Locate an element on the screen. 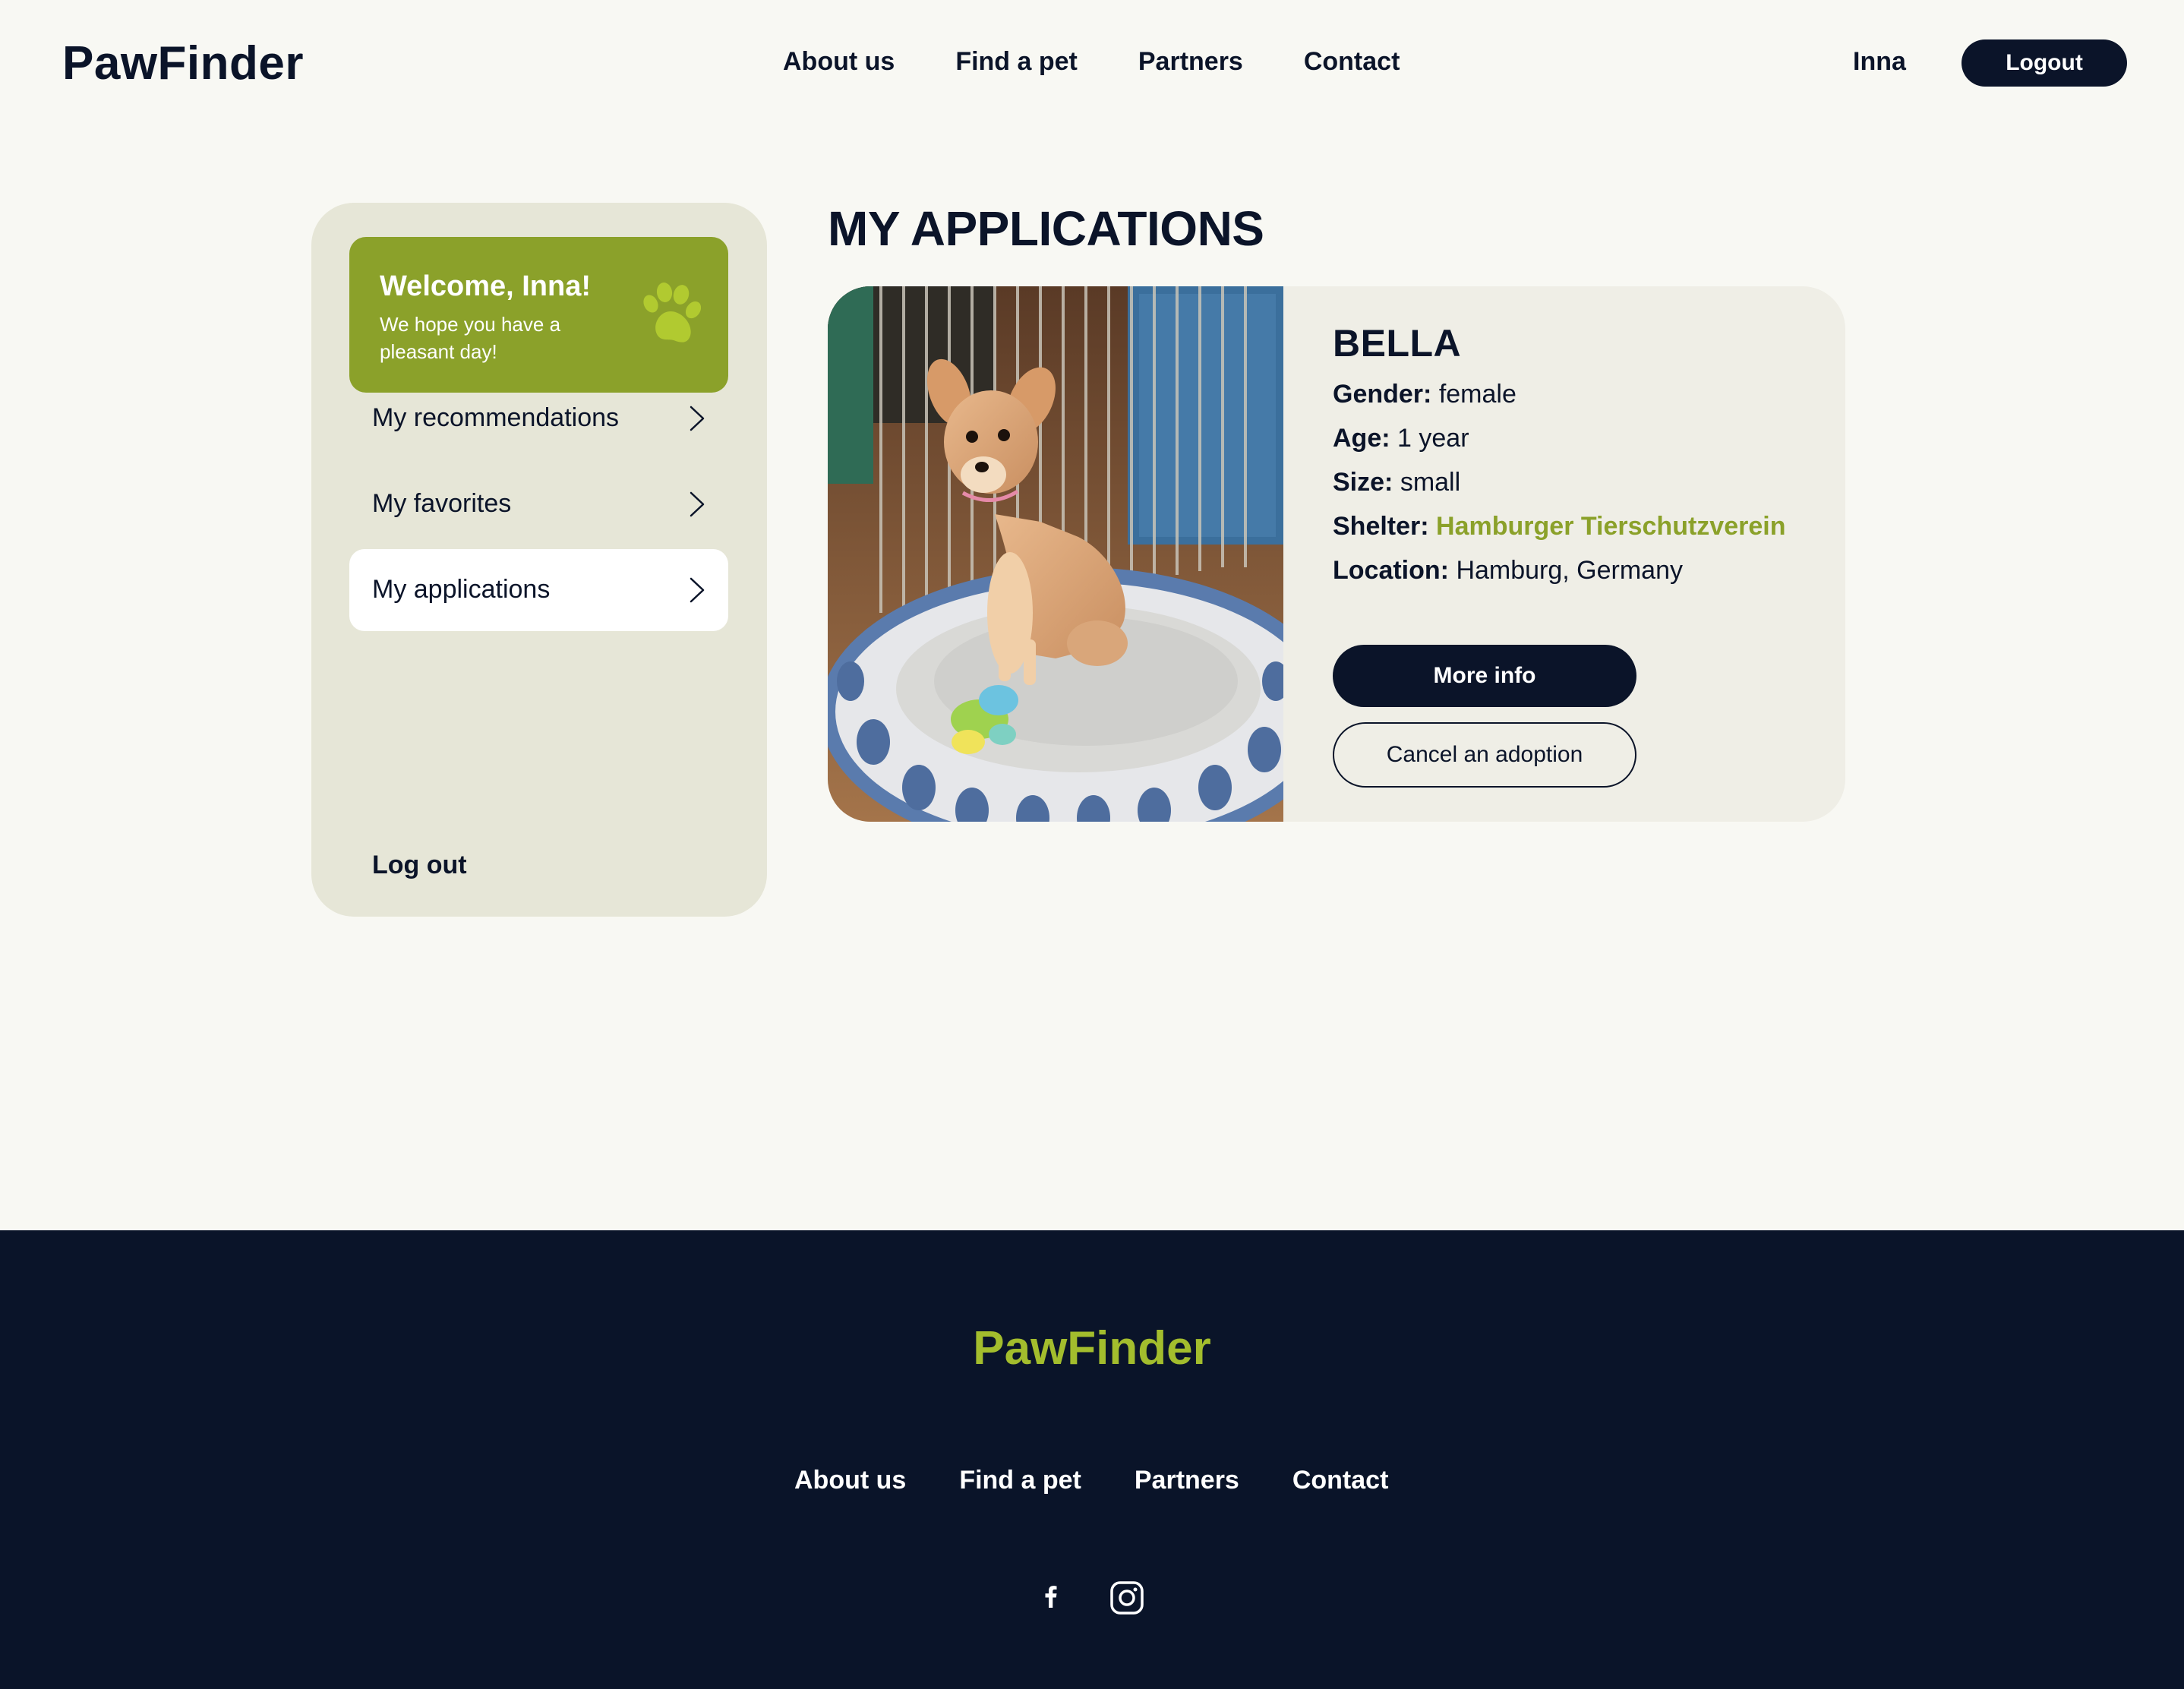 This screenshot has width=2184, height=1689. footer-nav-contact: Contact is located at coordinates (1340, 1480).